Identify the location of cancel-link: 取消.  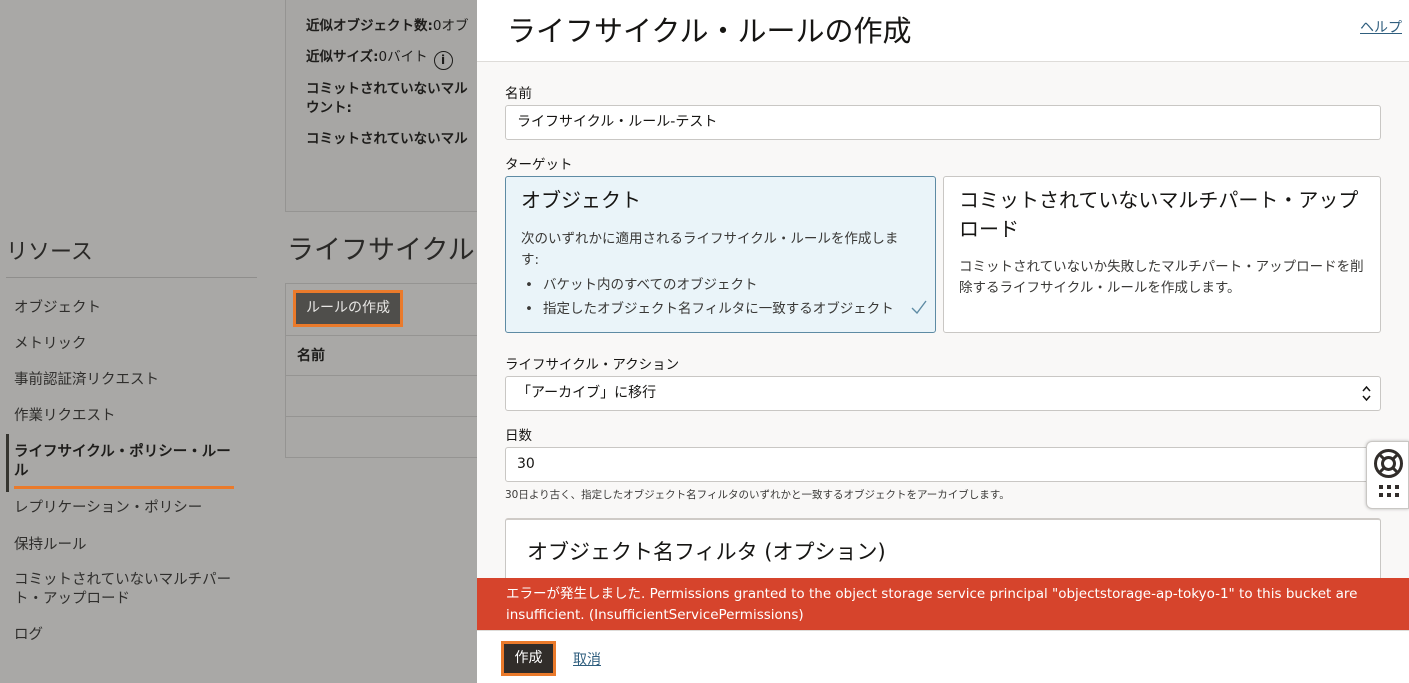
(587, 659).